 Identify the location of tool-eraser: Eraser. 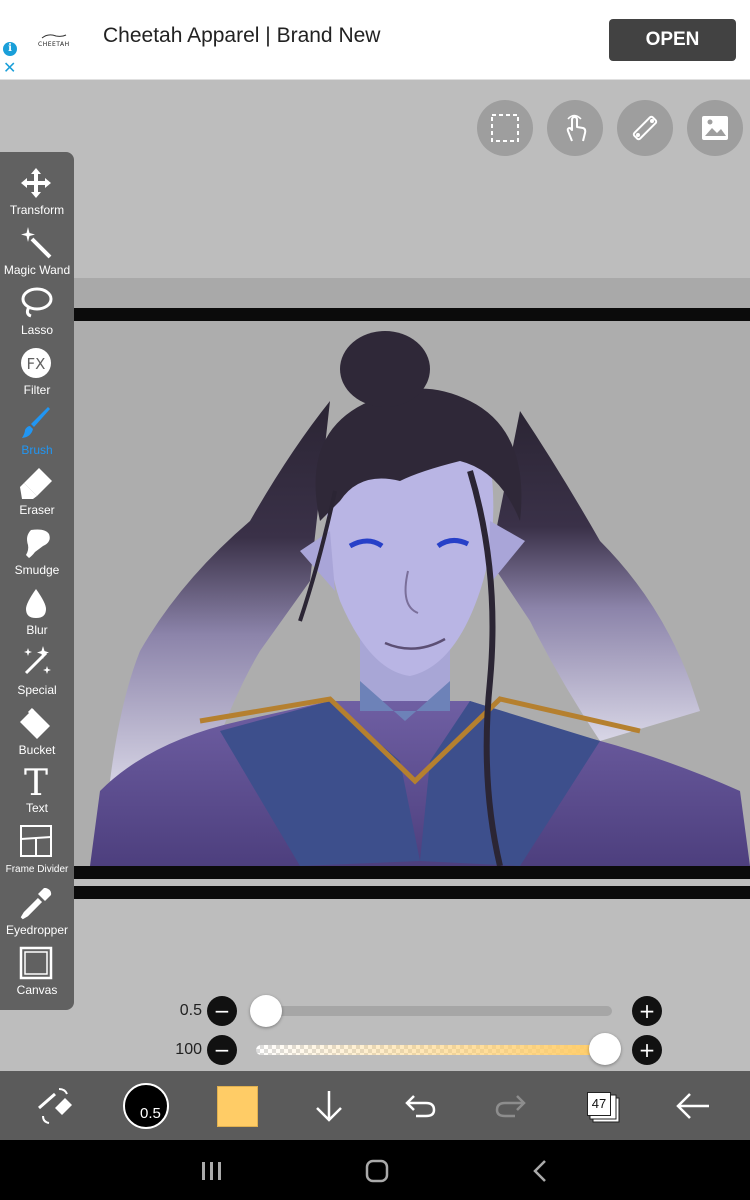
(37, 496).